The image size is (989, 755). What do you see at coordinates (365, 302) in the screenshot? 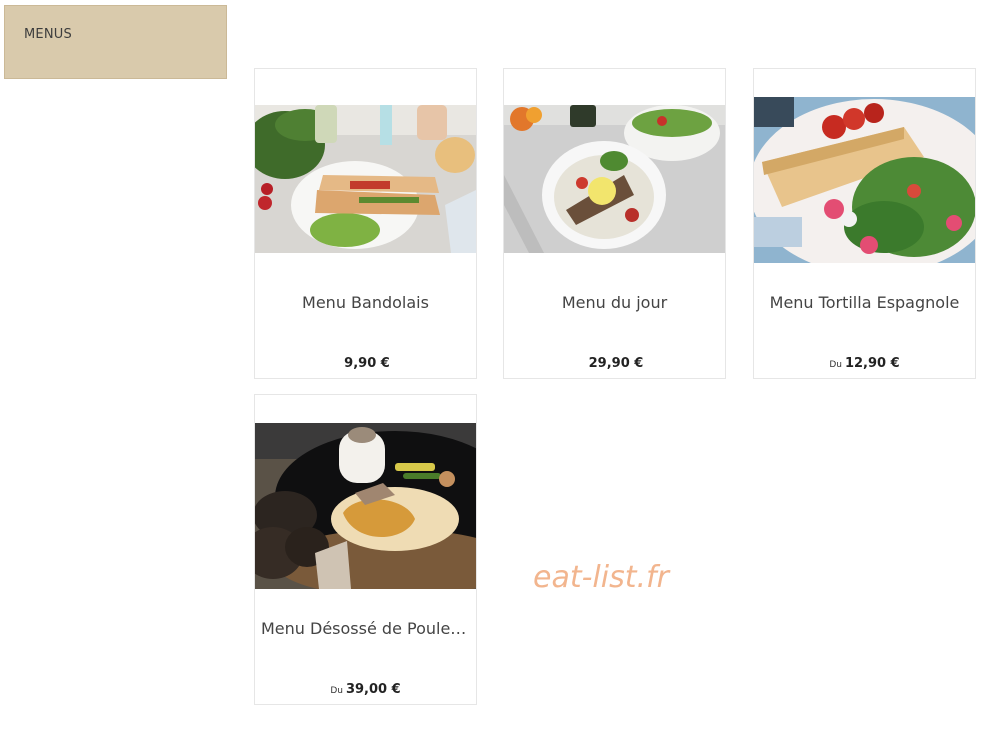
I see `product-name: Menu Bandolais` at bounding box center [365, 302].